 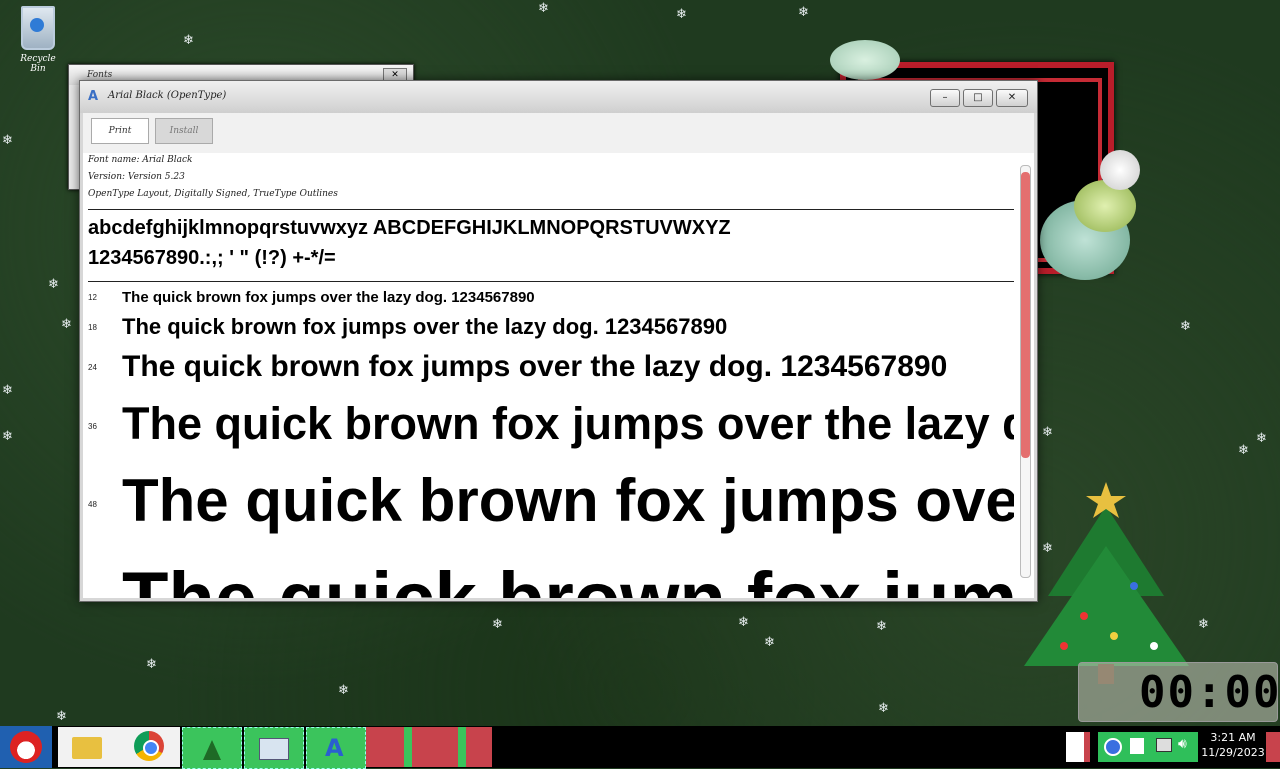 I want to click on start-button, so click(x=26, y=747).